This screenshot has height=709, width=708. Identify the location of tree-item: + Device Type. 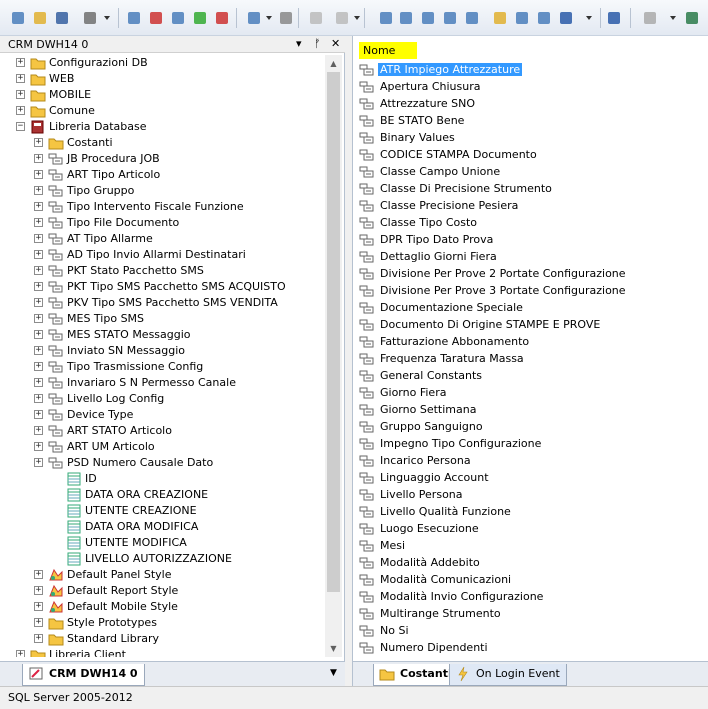
(162, 415).